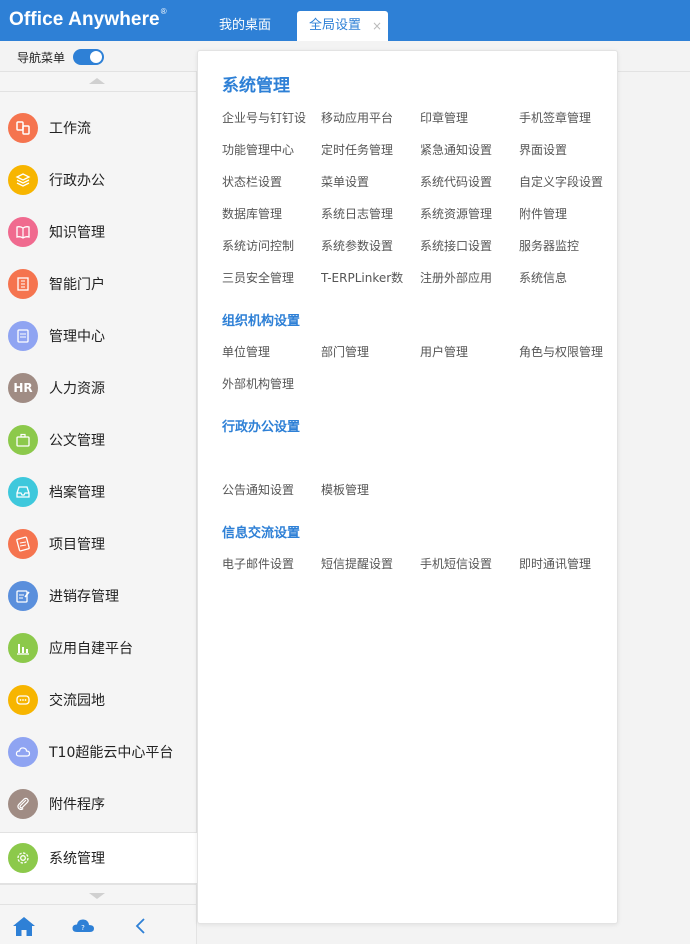  Describe the element at coordinates (91, 649) in the screenshot. I see `sidebar-item-label: 应用自建平台` at that location.